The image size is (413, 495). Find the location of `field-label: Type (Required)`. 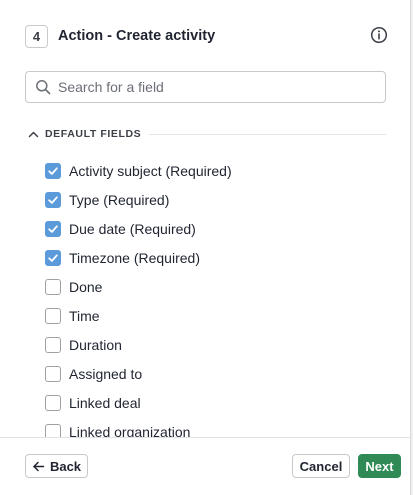

field-label: Type (Required) is located at coordinates (119, 199).